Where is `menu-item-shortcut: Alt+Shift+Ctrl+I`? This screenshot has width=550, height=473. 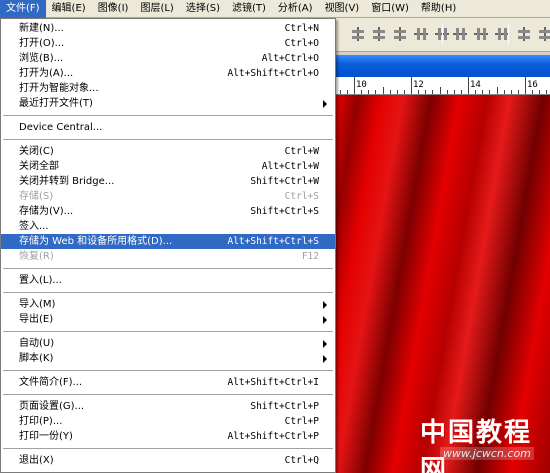
menu-item-shortcut: Alt+Shift+Ctrl+I is located at coordinates (273, 382).